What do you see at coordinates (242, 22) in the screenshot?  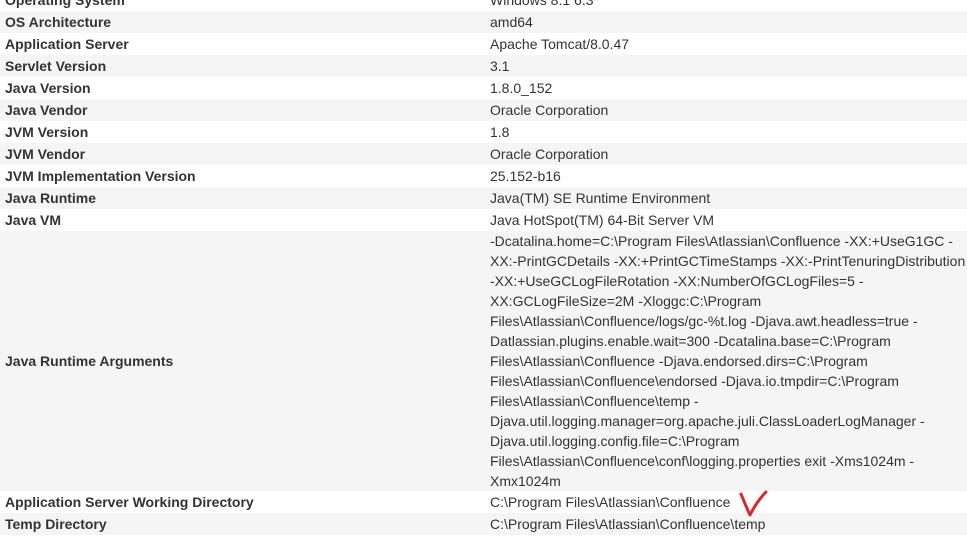 I see `row-label-os-architecture: OS Architecture` at bounding box center [242, 22].